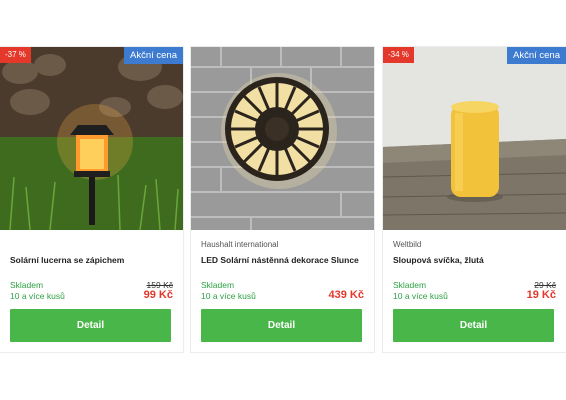 The image size is (566, 400). I want to click on brand-name: Haushalt international, so click(240, 244).